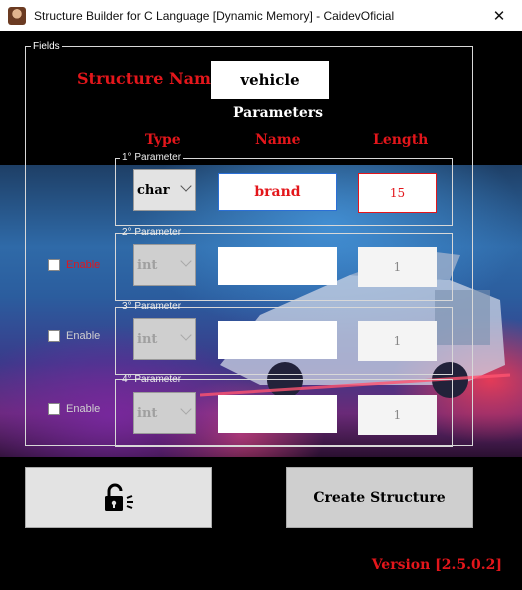  What do you see at coordinates (277, 266) in the screenshot?
I see `parameter-2-name-input` at bounding box center [277, 266].